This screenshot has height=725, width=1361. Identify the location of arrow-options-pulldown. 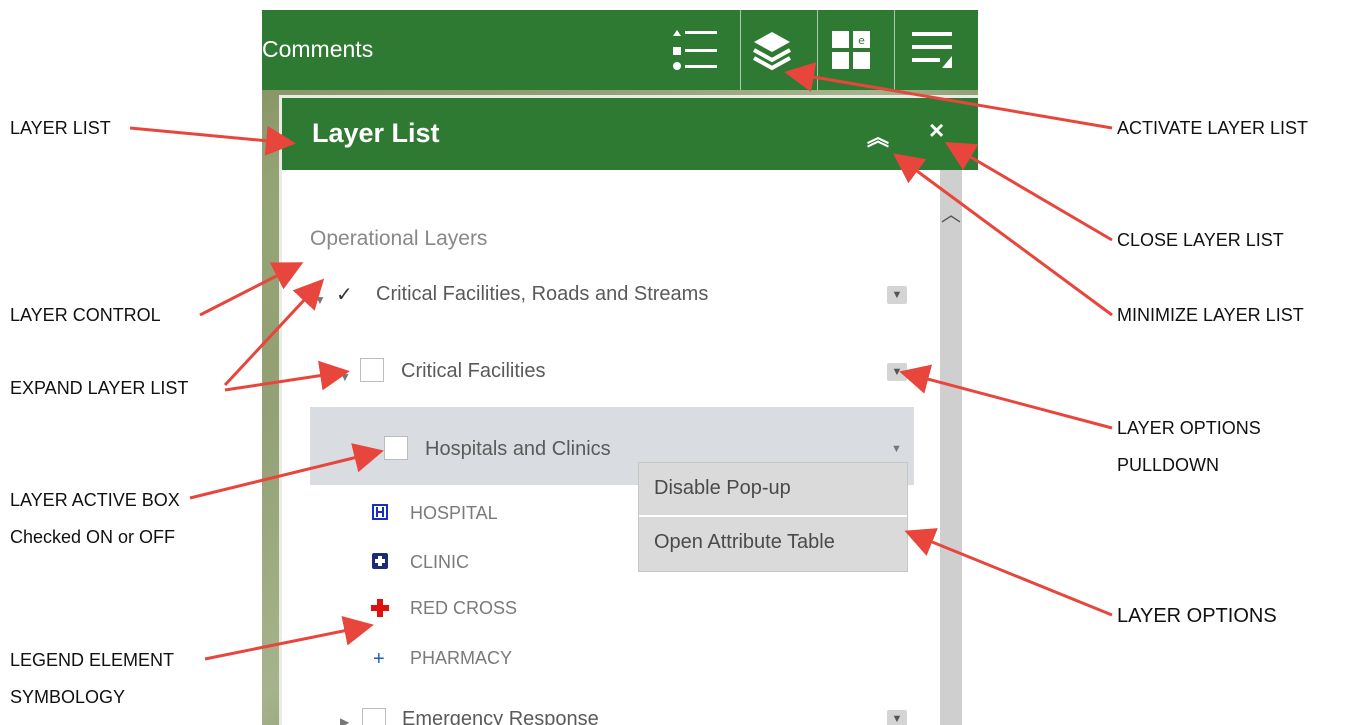
(1006, 397).